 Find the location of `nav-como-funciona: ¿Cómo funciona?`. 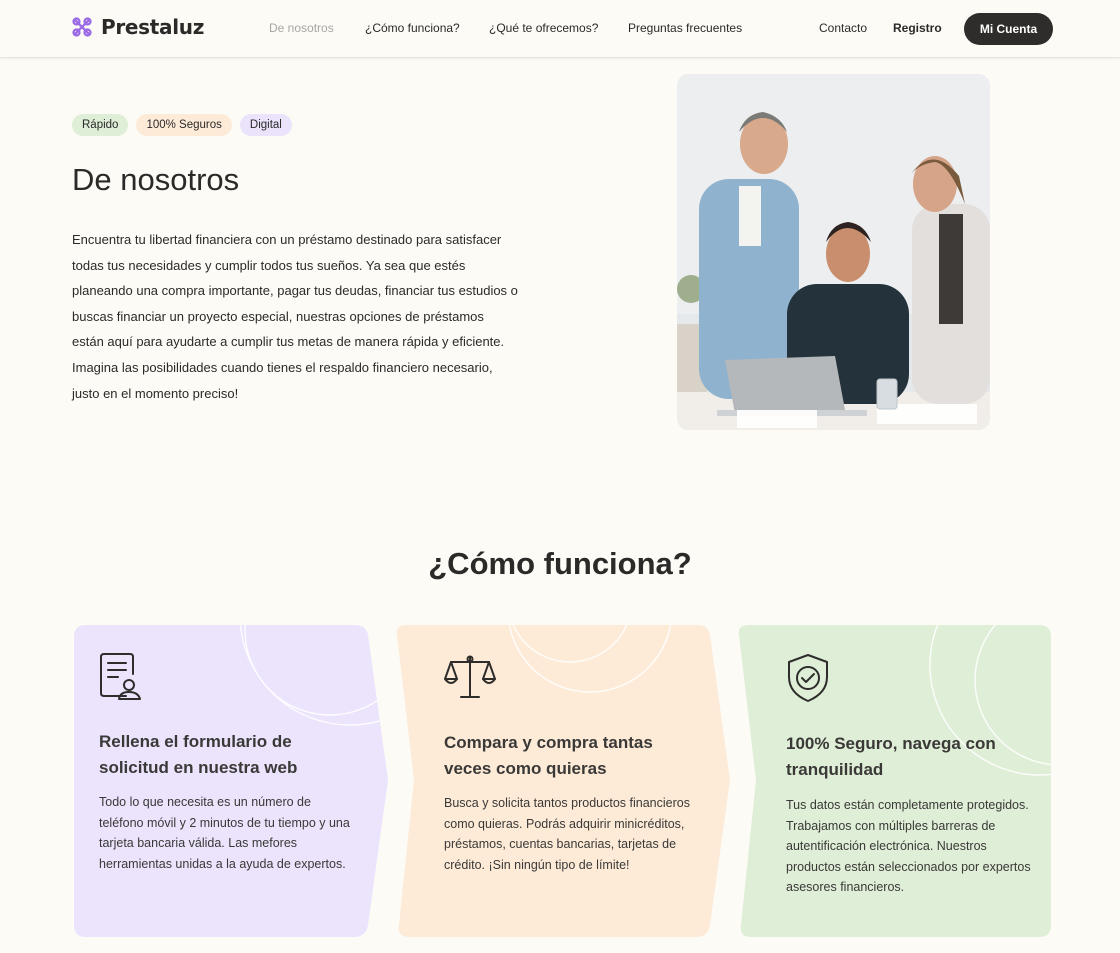

nav-como-funciona: ¿Cómo funciona? is located at coordinates (412, 28).